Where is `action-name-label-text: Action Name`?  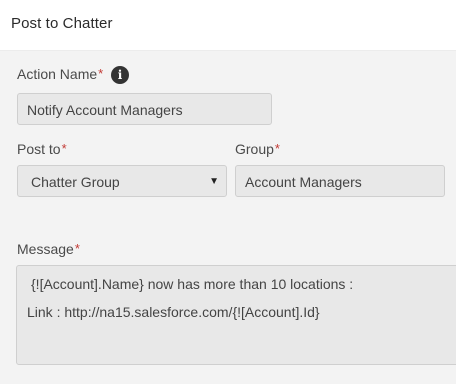
action-name-label-text: Action Name is located at coordinates (57, 74).